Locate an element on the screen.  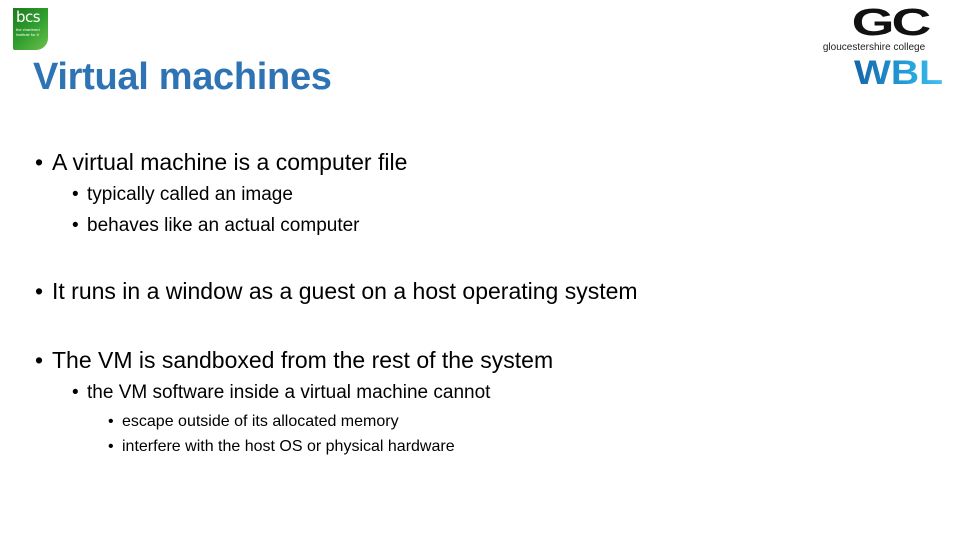
slide-title: Virtual machines is located at coordinates (182, 77).